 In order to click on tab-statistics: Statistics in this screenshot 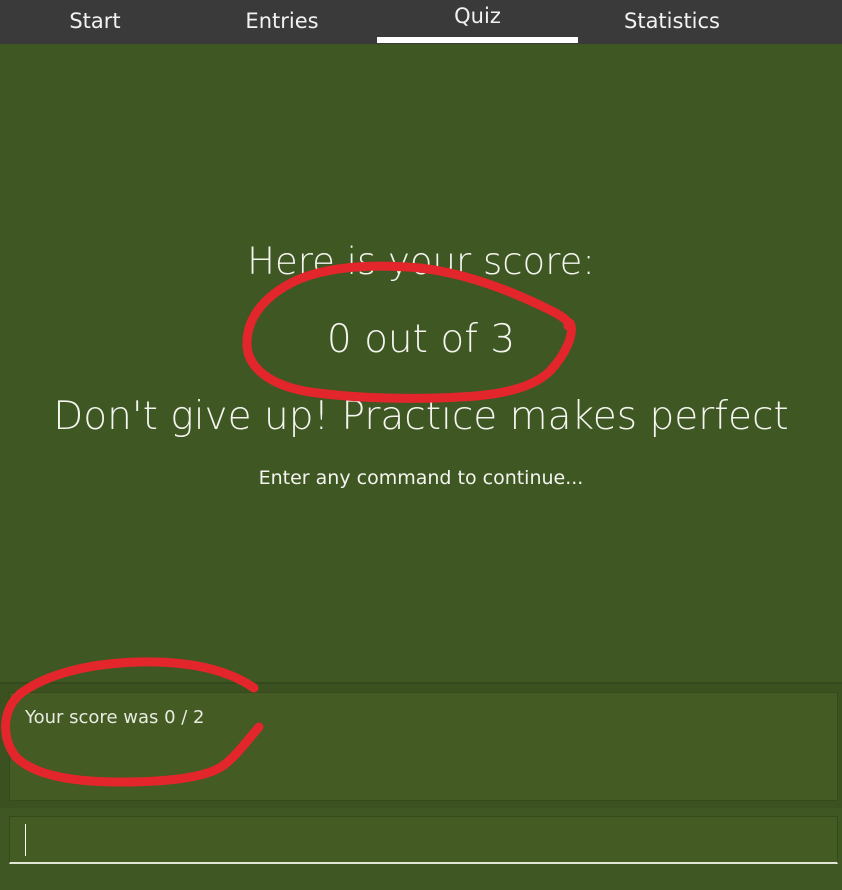, I will do `click(672, 22)`.